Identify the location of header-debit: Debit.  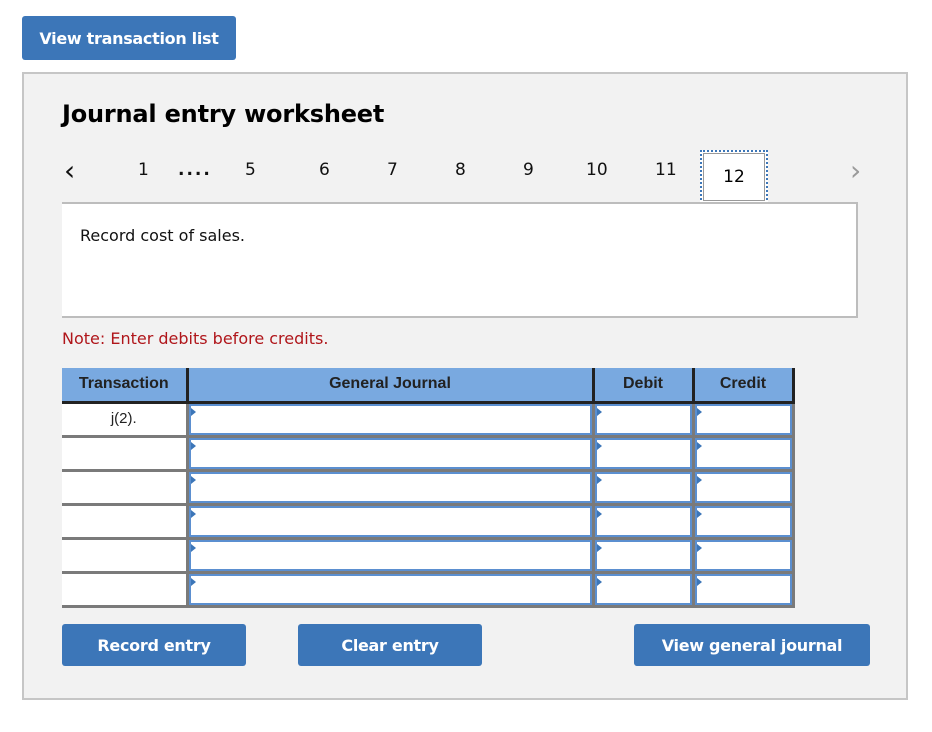
(644, 386).